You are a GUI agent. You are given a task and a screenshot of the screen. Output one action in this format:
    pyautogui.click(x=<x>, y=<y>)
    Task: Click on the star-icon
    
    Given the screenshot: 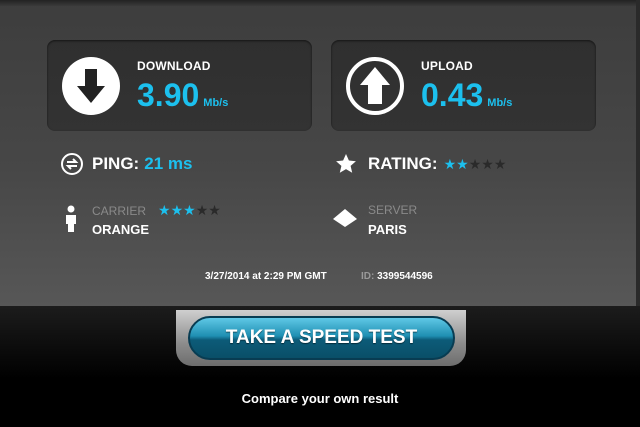 What is the action you would take?
    pyautogui.click(x=346, y=163)
    